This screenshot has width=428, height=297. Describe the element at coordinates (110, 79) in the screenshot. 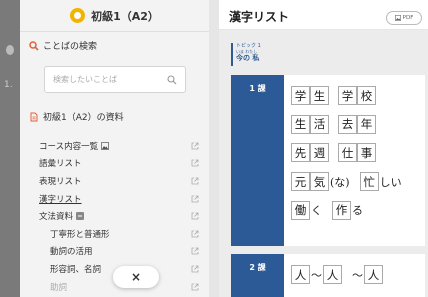

I see `search-input` at that location.